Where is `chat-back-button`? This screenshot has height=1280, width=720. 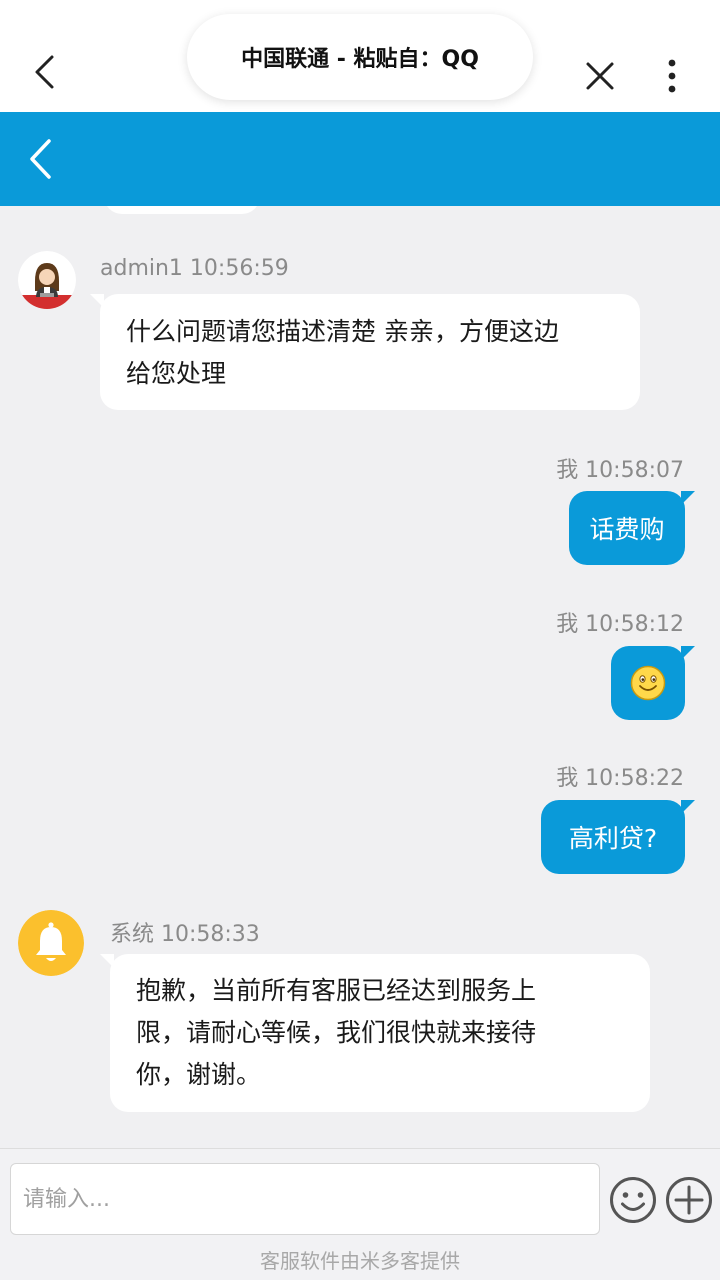
chat-back-button is located at coordinates (40, 159).